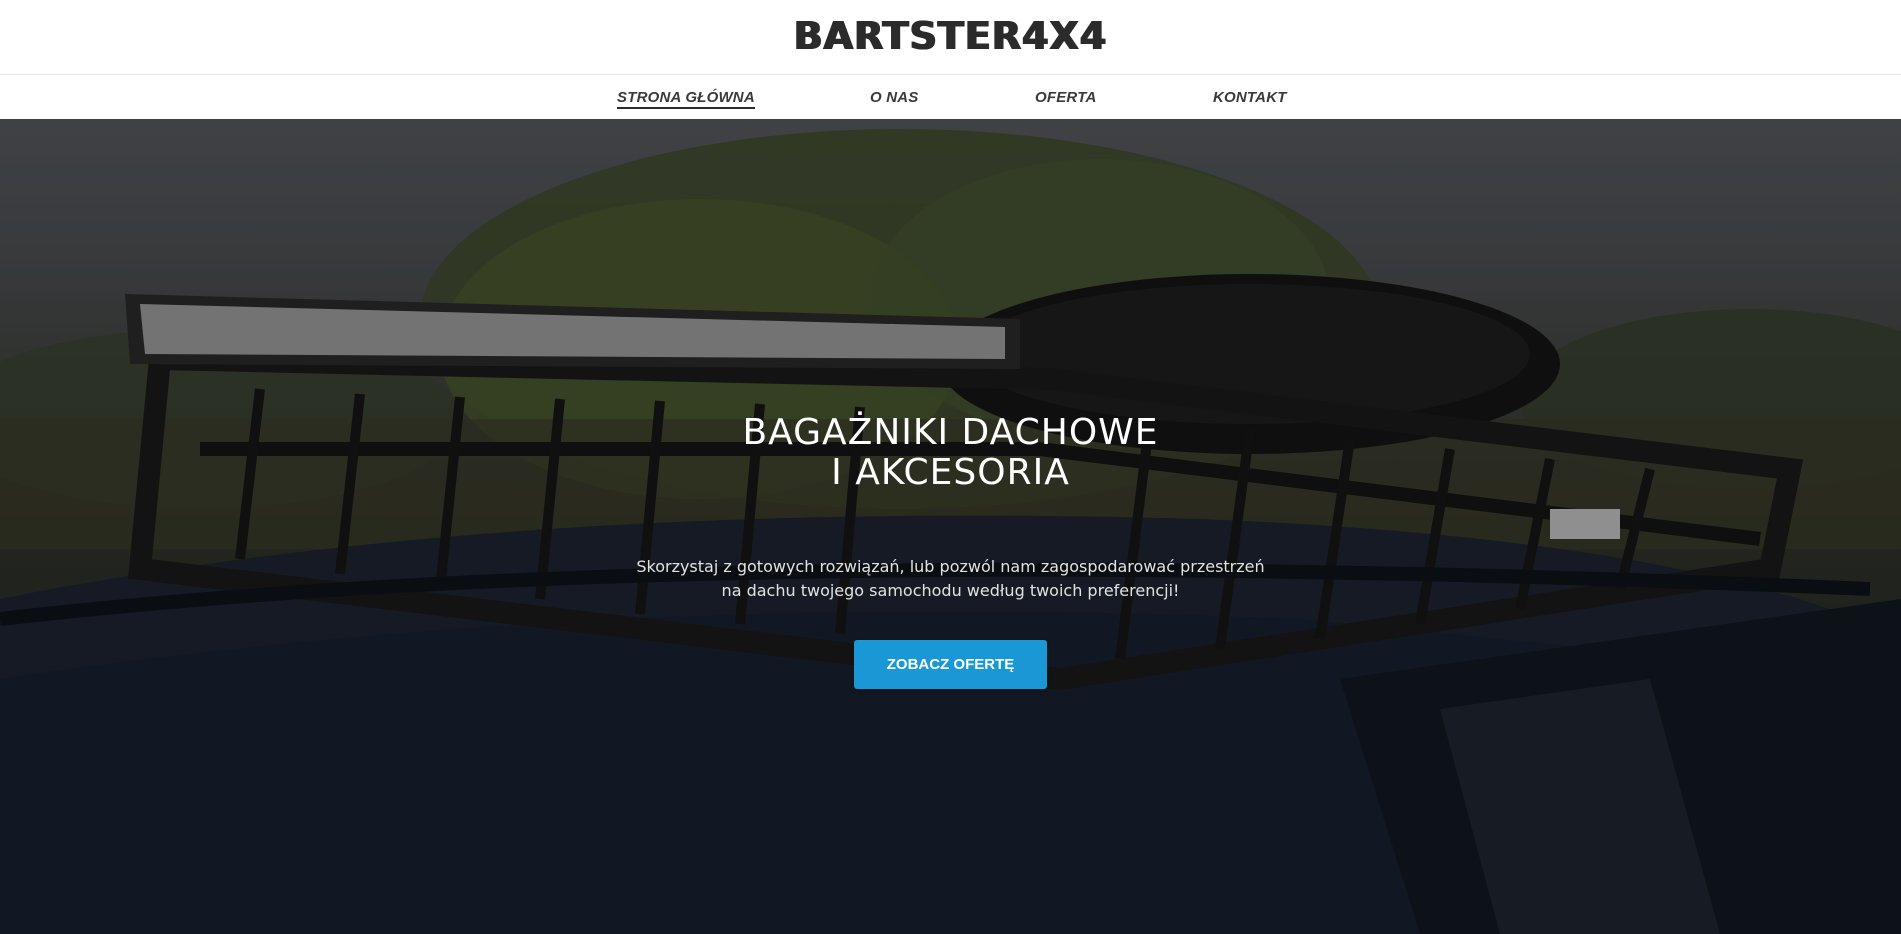 The image size is (1901, 934). Describe the element at coordinates (686, 99) in the screenshot. I see `nav-item-home: STRONA GŁÓWNA` at that location.